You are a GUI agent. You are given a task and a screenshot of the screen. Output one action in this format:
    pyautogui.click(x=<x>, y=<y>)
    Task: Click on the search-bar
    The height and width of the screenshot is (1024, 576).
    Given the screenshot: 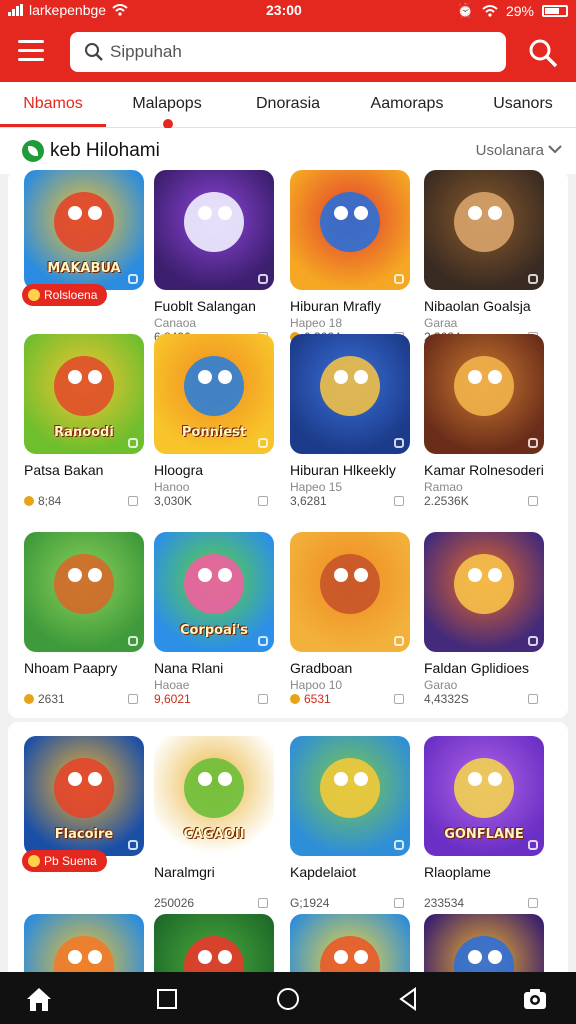 What is the action you would take?
    pyautogui.click(x=288, y=52)
    